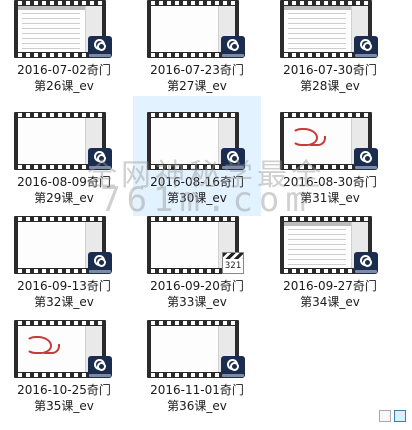 This screenshot has height=430, width=412. I want to click on file-name: 2016-10-25奇门 第35课_ev, so click(64, 398).